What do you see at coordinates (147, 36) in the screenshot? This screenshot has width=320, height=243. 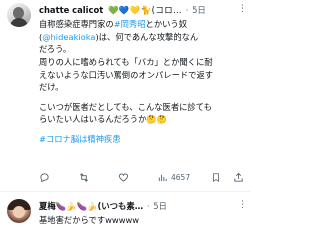 I see `text-segment: )は、何であんな攻撃的なん` at bounding box center [147, 36].